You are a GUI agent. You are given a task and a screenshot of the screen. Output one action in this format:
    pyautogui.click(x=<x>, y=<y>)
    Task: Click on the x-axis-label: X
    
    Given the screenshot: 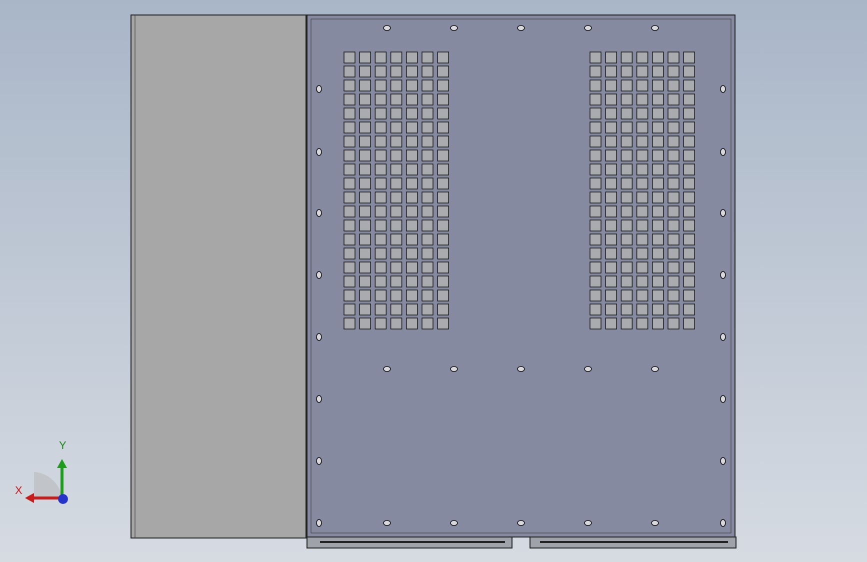 What is the action you would take?
    pyautogui.click(x=18, y=491)
    